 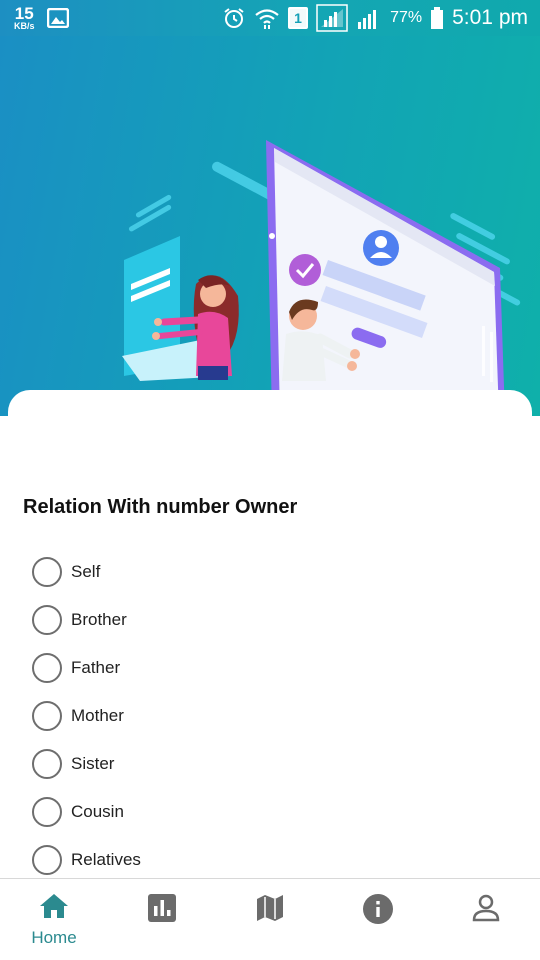 What do you see at coordinates (162, 910) in the screenshot?
I see `bar-chart-icon` at bounding box center [162, 910].